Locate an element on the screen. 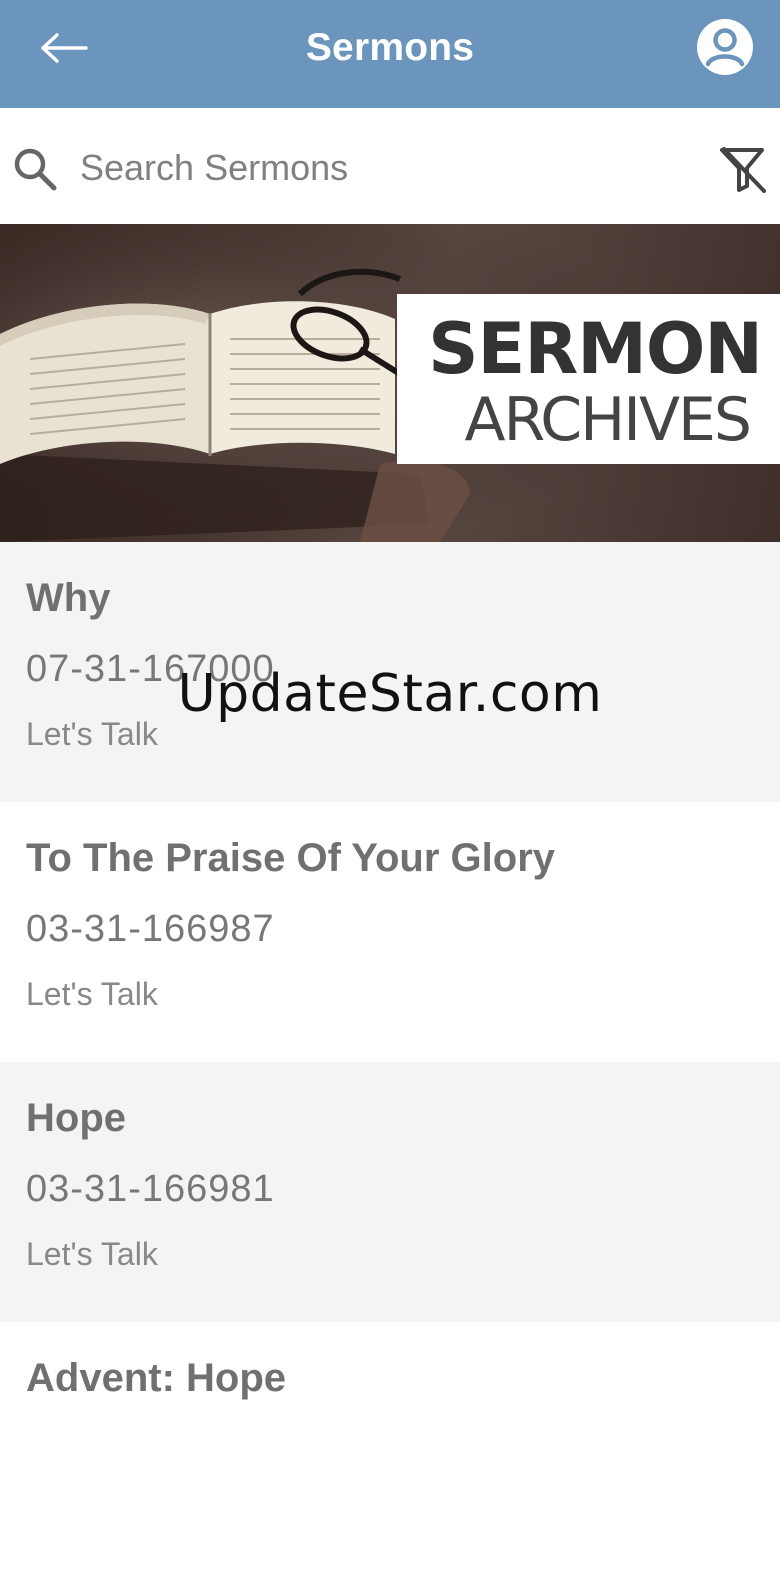 Image resolution: width=780 pixels, height=1582 pixels. account-button is located at coordinates (725, 47).